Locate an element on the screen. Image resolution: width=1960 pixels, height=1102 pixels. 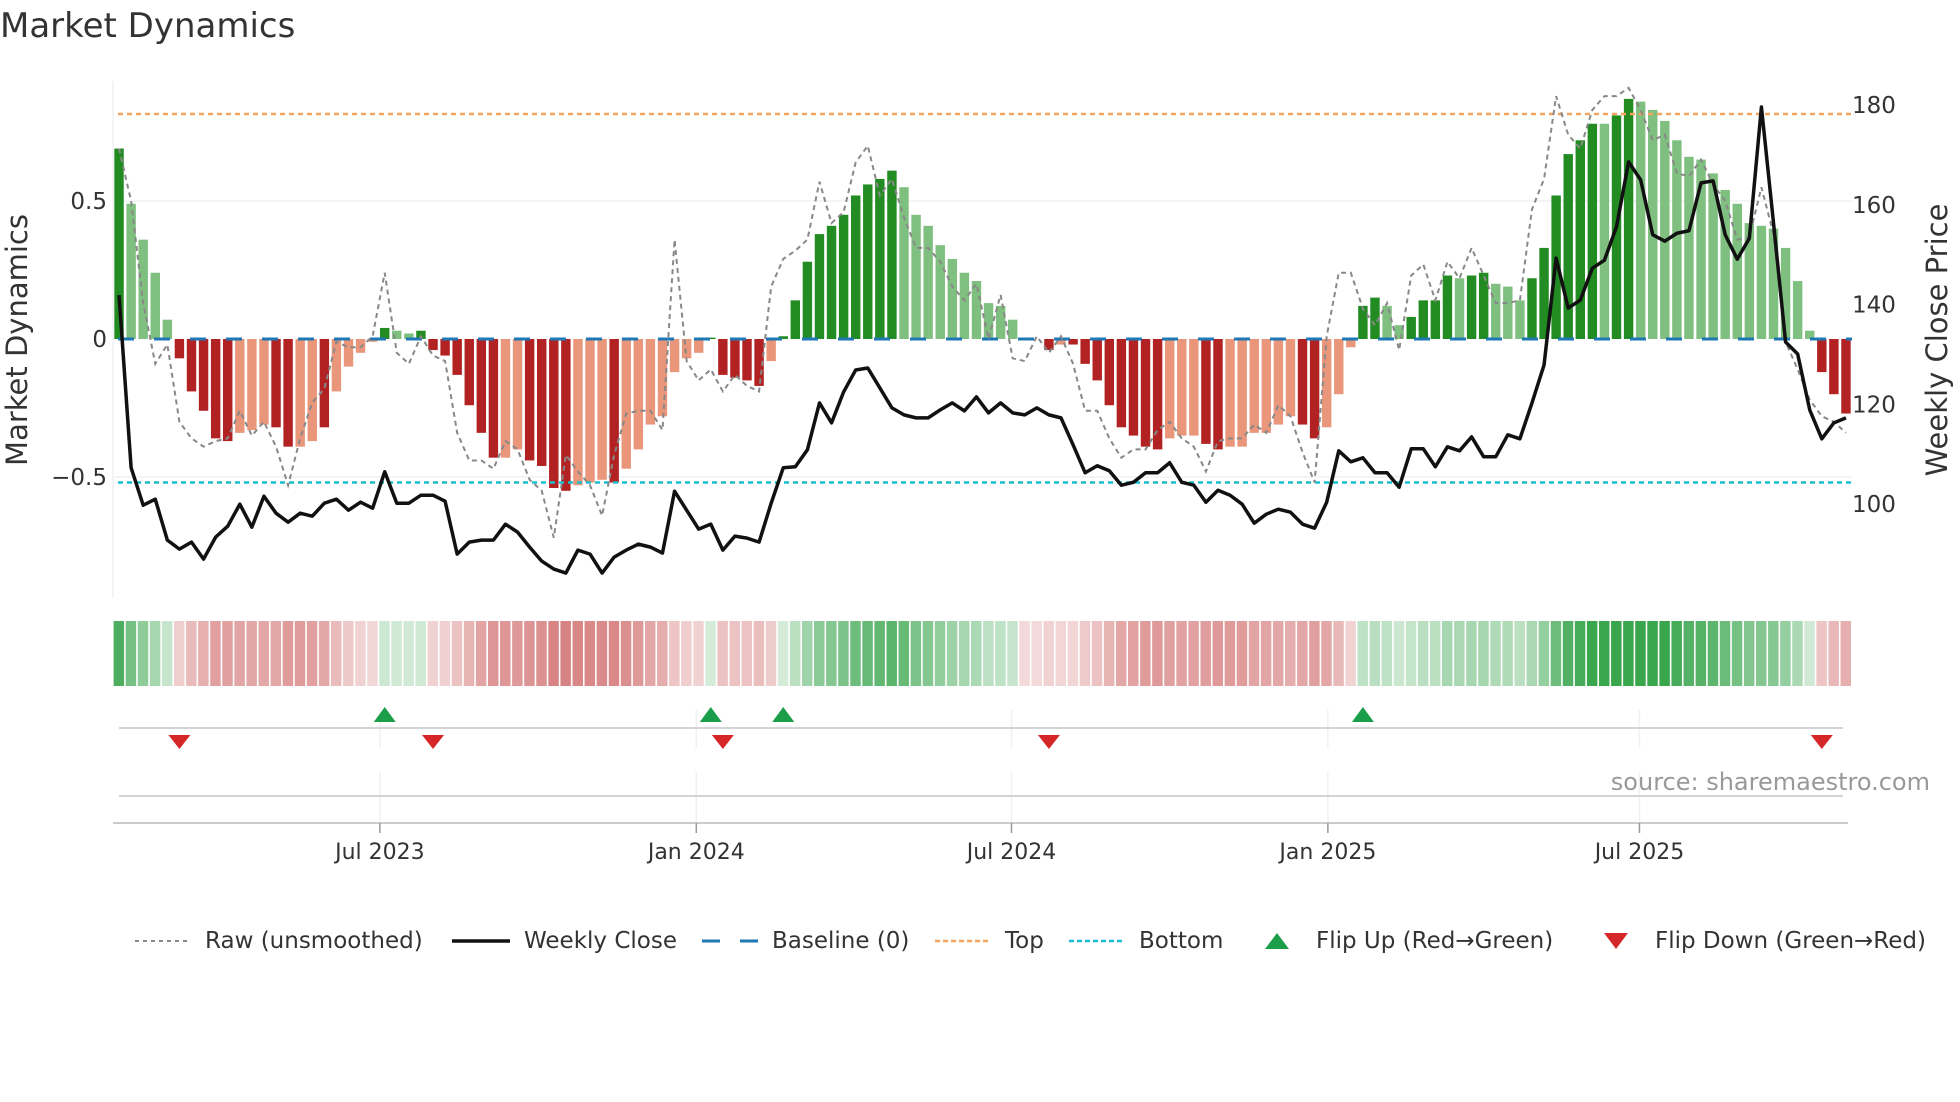
y-tick-label: 0 is located at coordinates (99, 340).